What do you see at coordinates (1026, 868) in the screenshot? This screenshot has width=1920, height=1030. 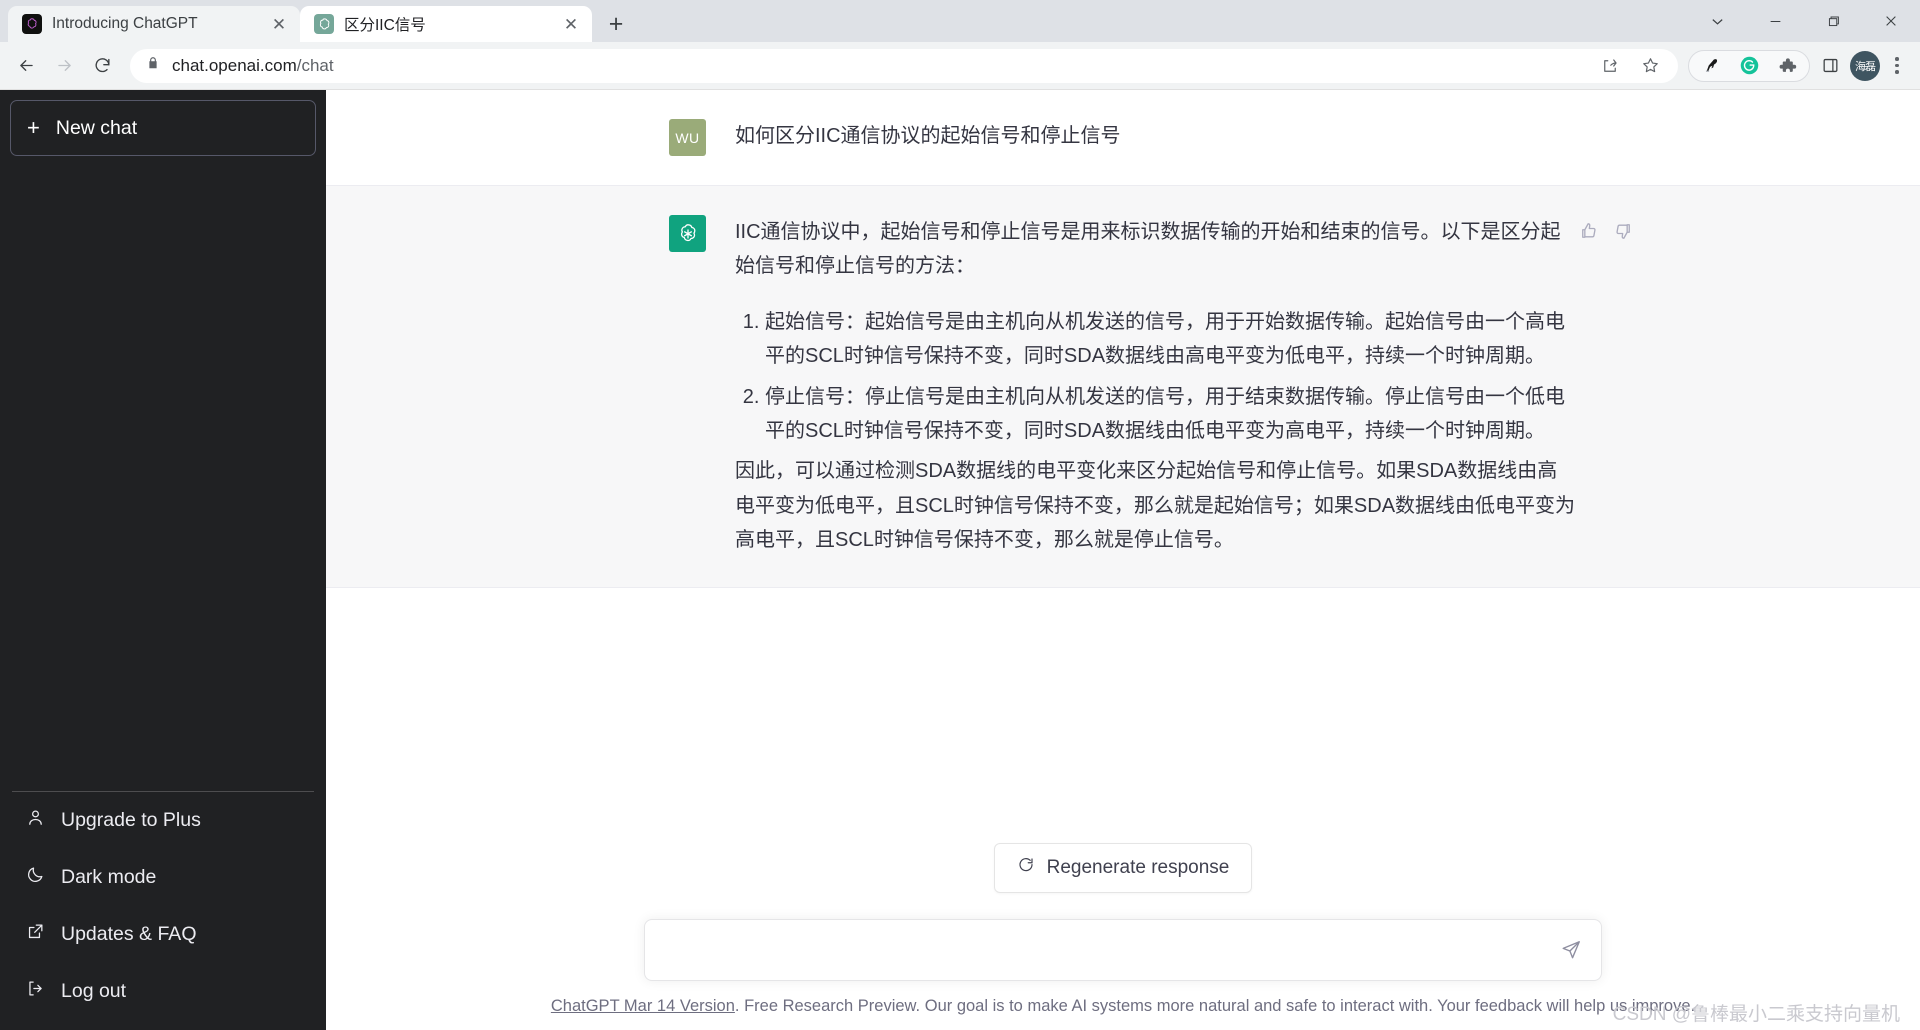 I see `refresh-icon` at bounding box center [1026, 868].